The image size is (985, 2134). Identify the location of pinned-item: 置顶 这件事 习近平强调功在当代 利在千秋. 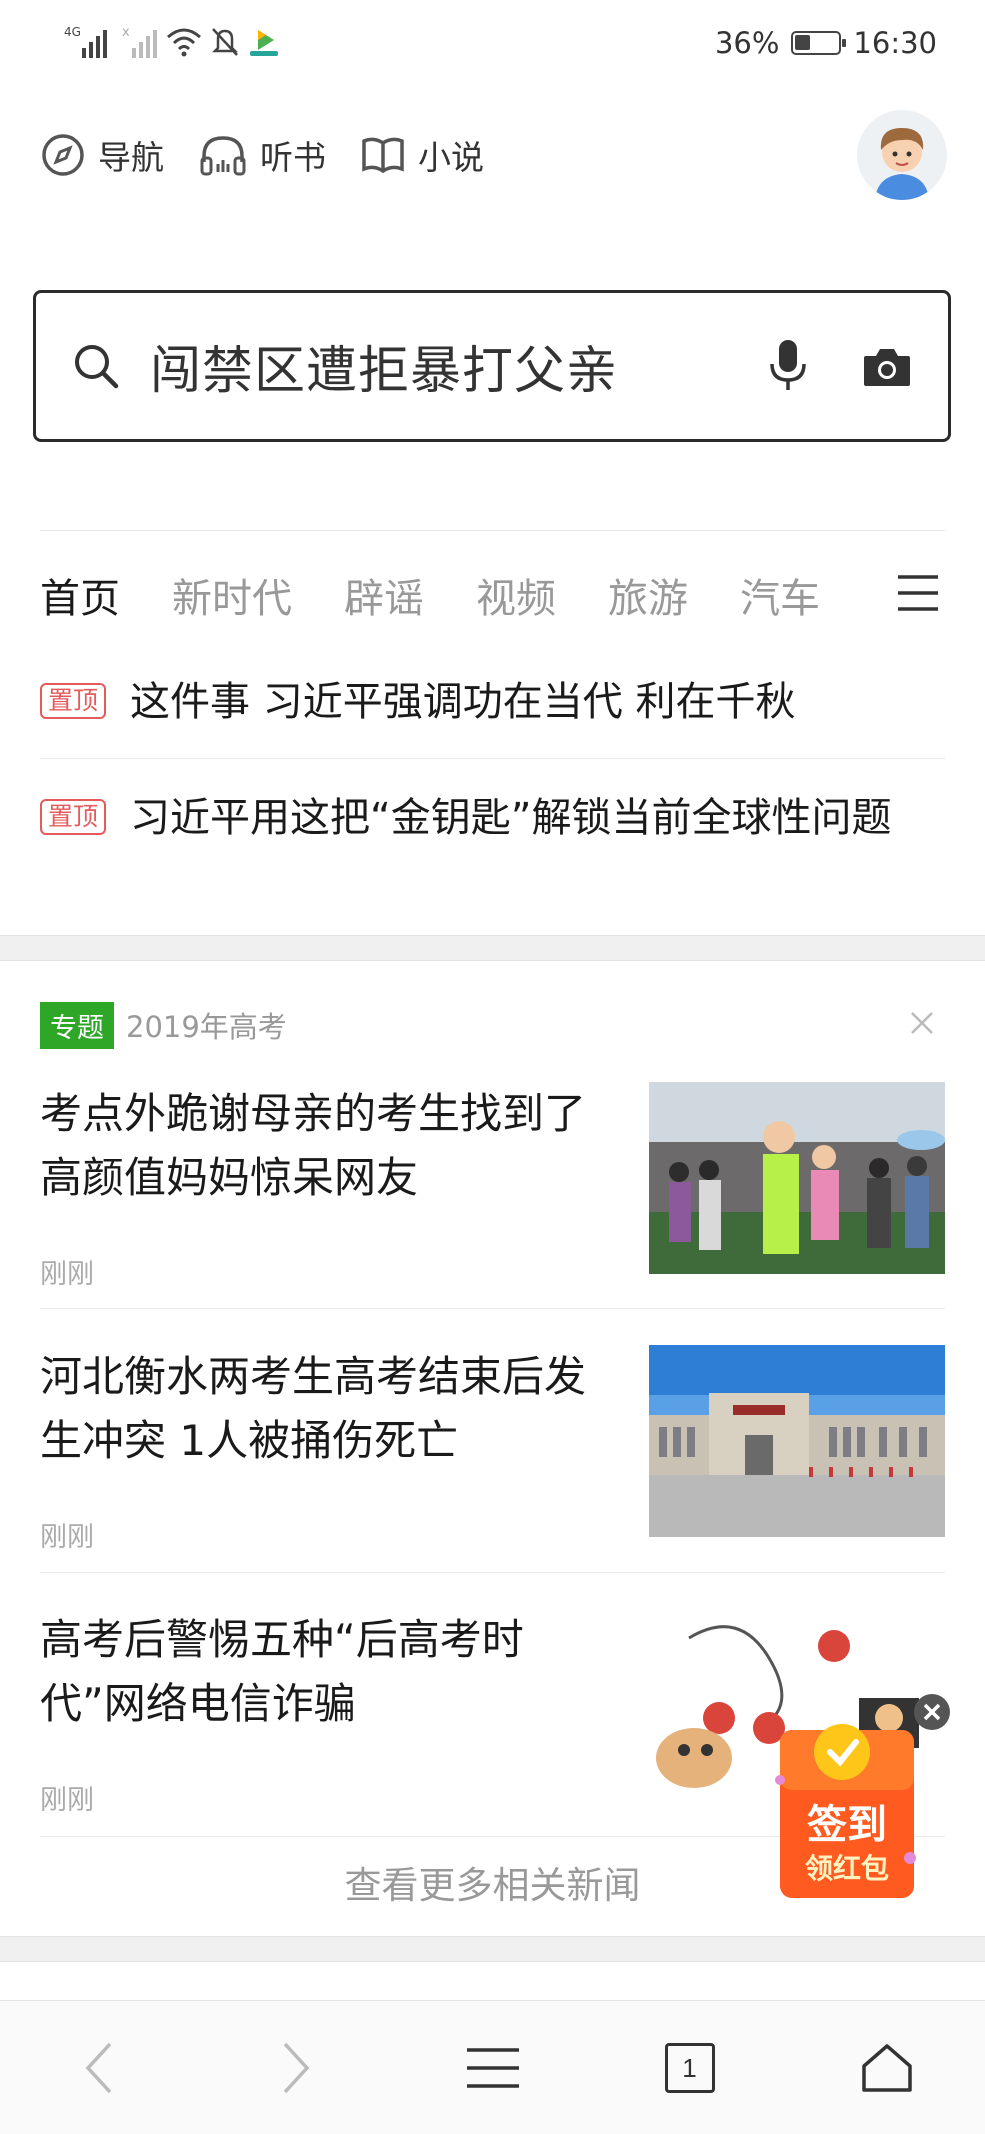
(492, 702).